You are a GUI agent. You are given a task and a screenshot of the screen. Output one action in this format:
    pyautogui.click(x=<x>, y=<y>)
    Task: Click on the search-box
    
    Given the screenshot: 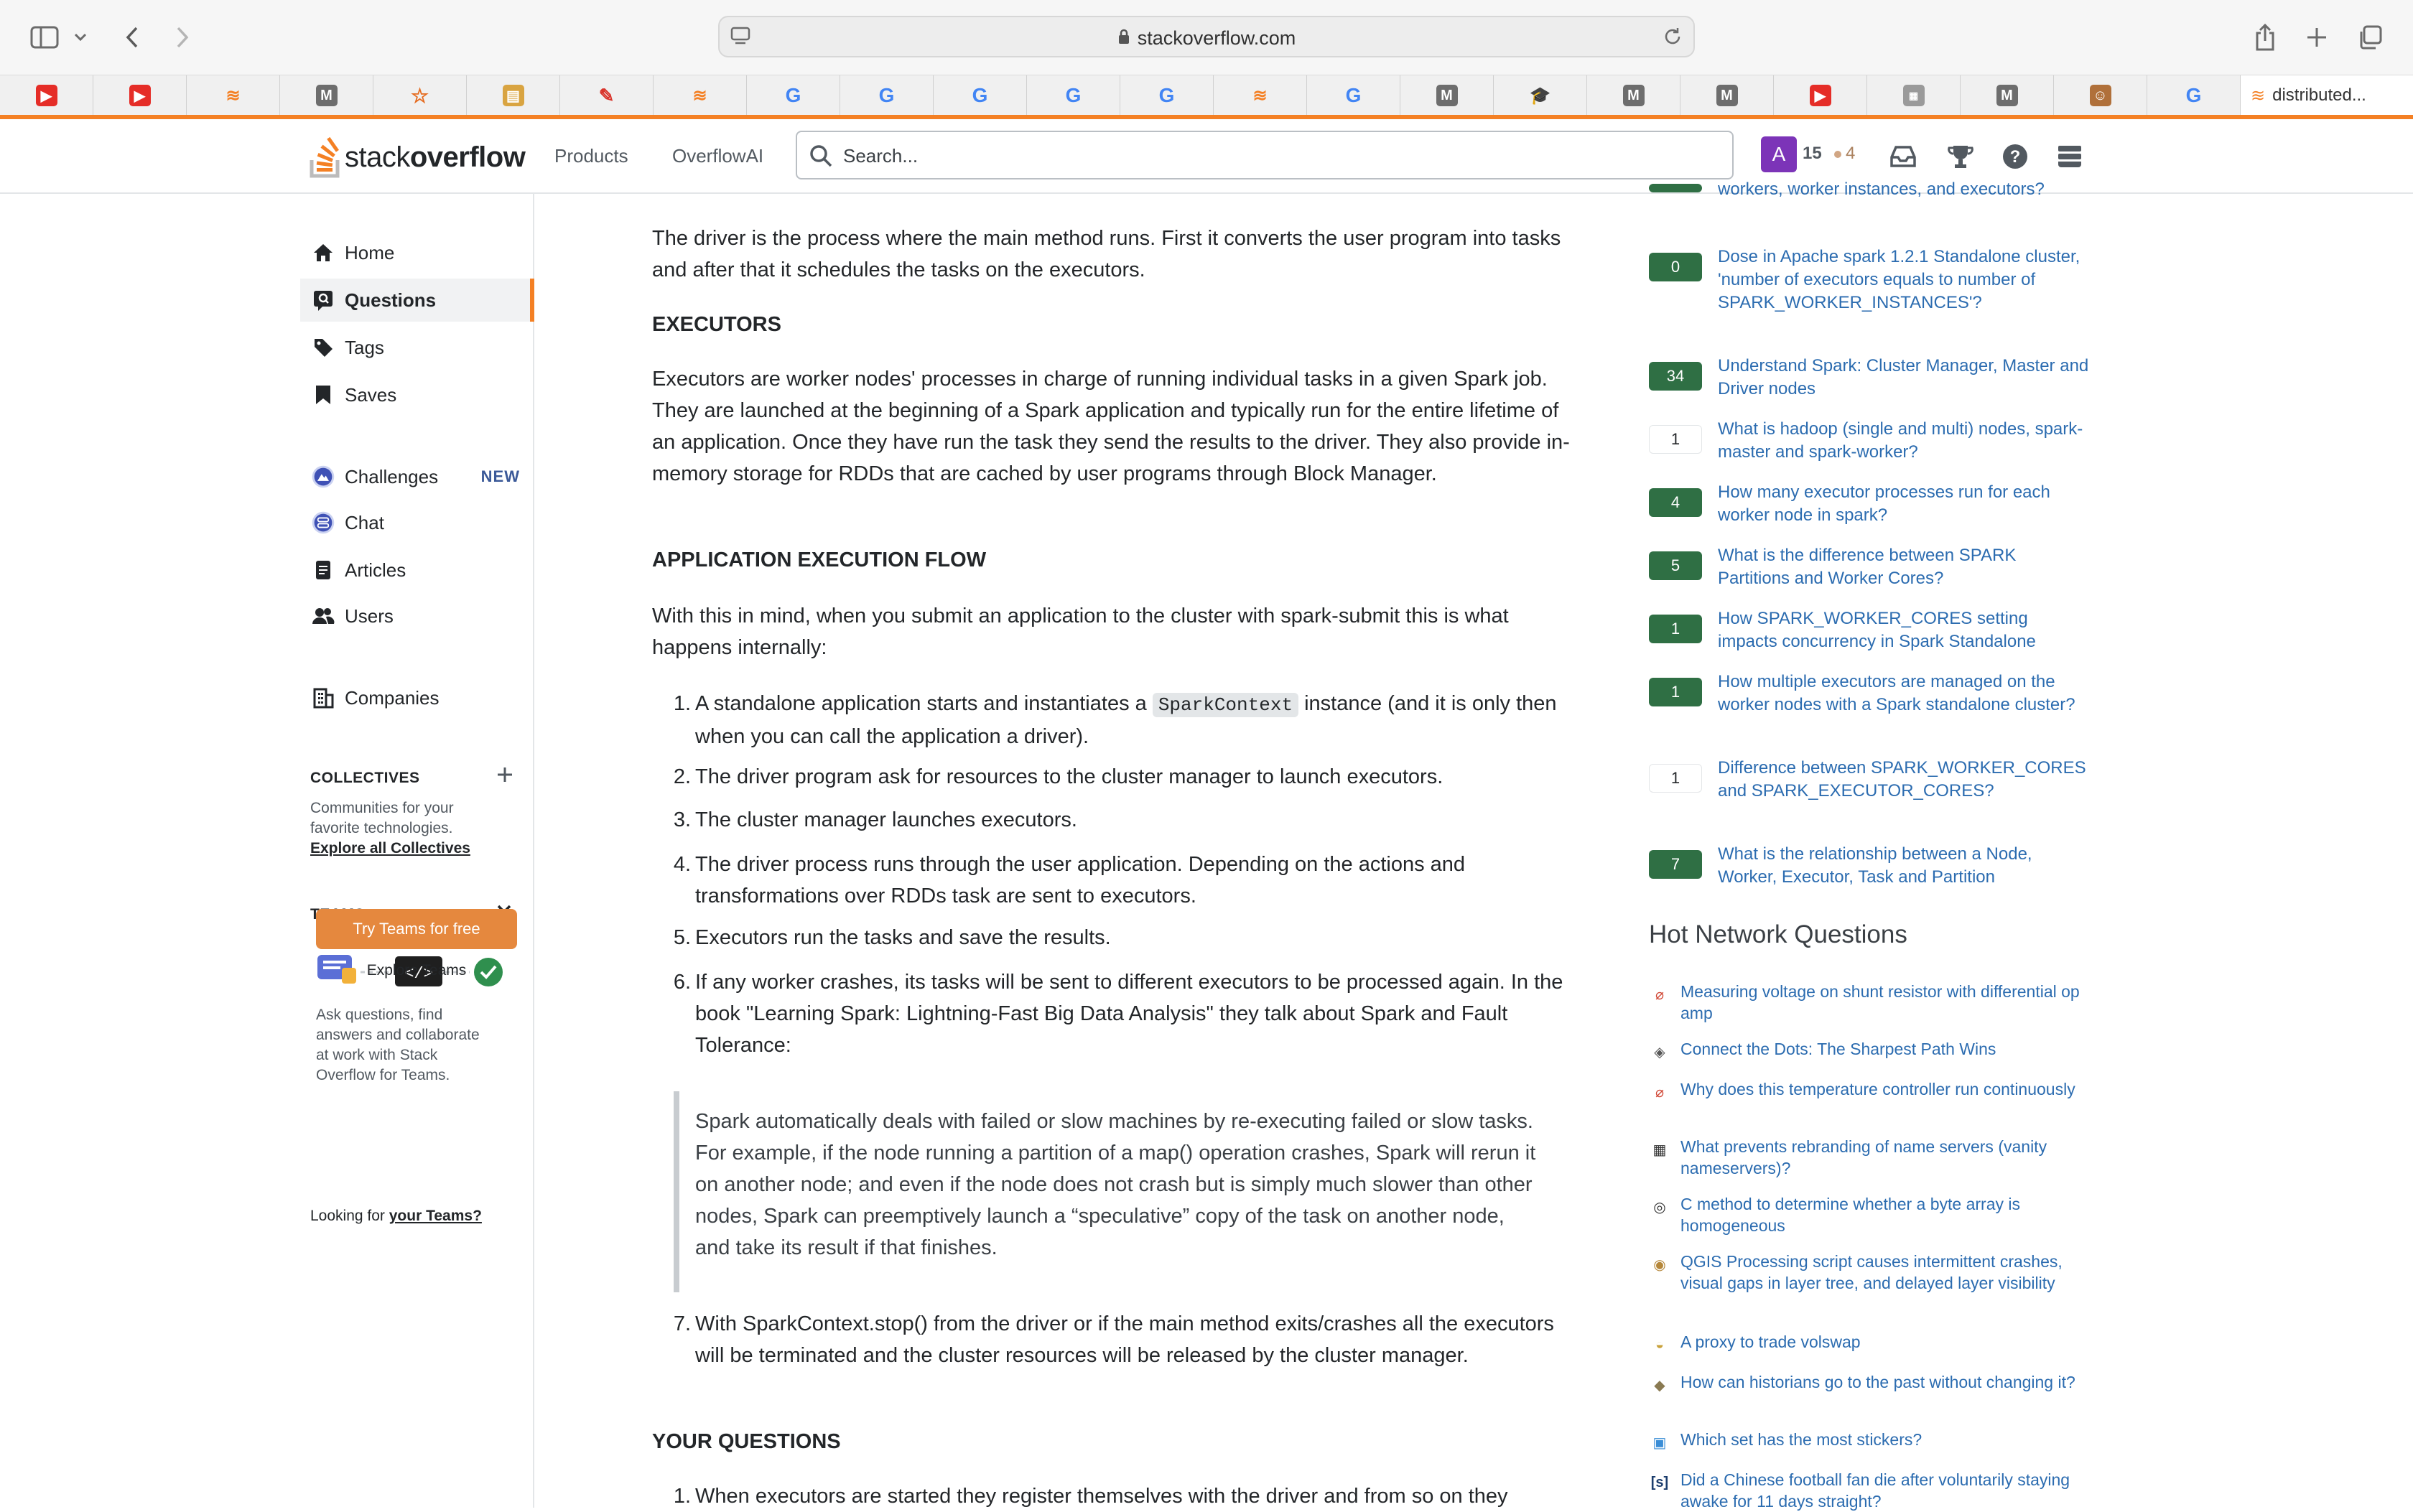 What is the action you would take?
    pyautogui.click(x=1265, y=155)
    